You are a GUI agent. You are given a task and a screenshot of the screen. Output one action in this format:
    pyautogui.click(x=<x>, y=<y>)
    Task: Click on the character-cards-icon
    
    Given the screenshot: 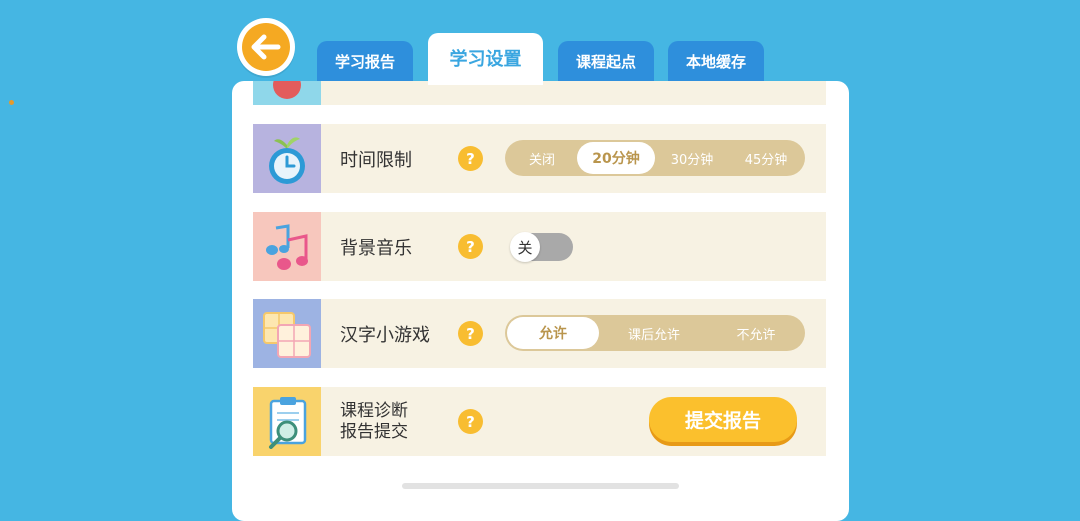 What is the action you would take?
    pyautogui.click(x=287, y=333)
    